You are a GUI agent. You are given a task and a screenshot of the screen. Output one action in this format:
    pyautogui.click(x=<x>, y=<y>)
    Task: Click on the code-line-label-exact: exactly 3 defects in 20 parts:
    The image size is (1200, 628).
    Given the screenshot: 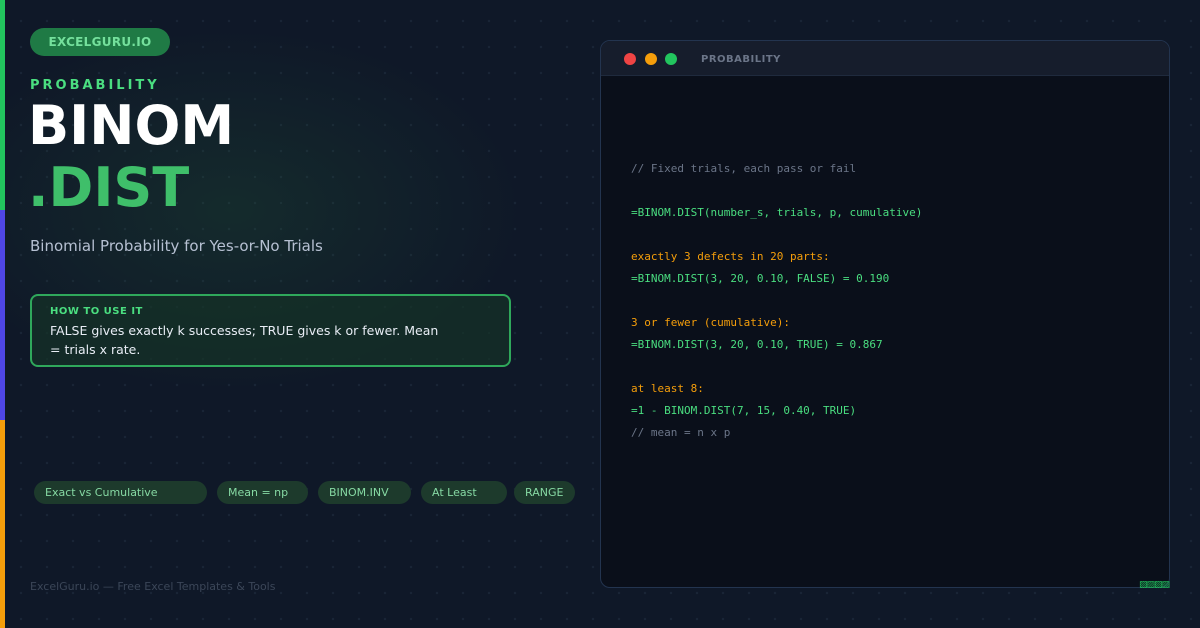 What is the action you would take?
    pyautogui.click(x=730, y=256)
    